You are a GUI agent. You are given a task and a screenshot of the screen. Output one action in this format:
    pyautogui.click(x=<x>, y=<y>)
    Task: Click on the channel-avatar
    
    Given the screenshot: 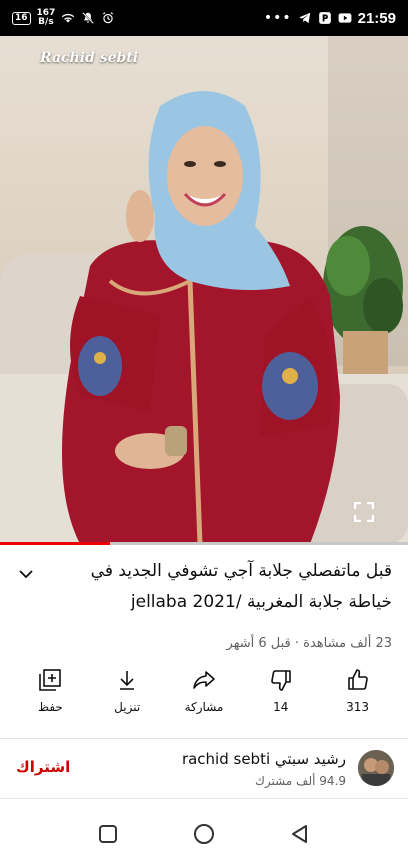 What is the action you would take?
    pyautogui.click(x=376, y=768)
    